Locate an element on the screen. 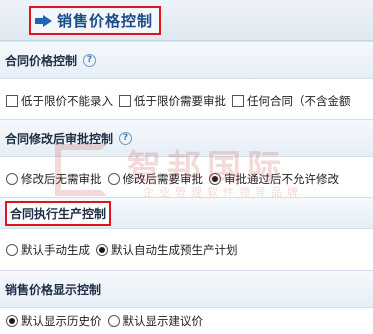 The width and height of the screenshot is (373, 334). page-title: 销售价格控制 is located at coordinates (95, 20).